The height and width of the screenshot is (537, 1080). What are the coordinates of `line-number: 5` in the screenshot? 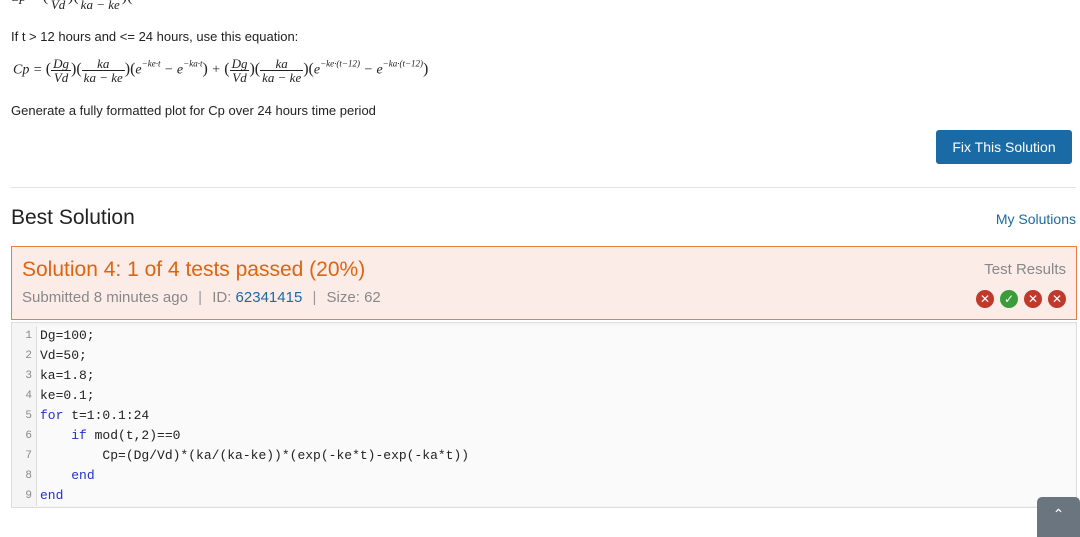 It's located at (24, 416).